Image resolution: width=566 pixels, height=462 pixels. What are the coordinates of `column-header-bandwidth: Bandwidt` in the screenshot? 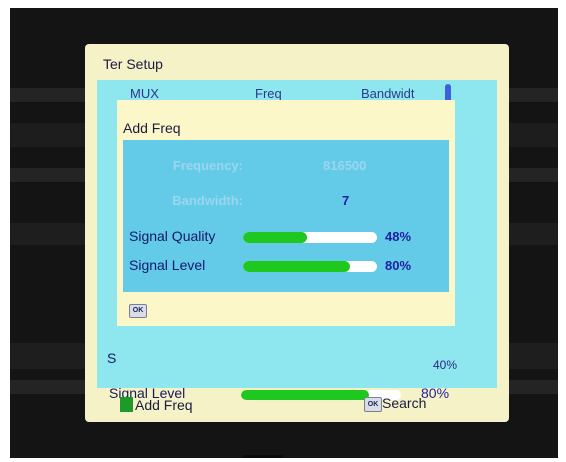 It's located at (388, 93).